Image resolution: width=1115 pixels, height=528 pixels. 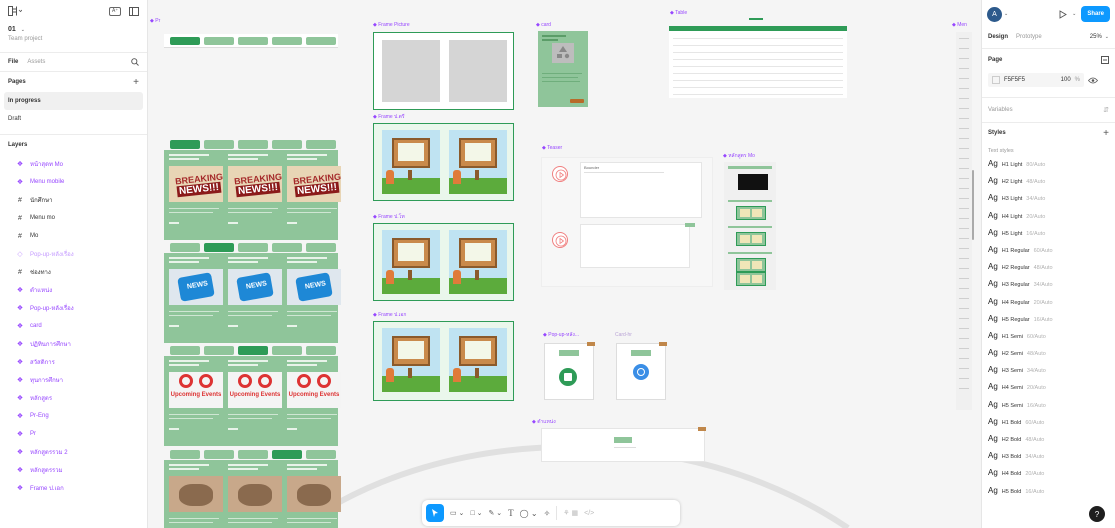 What do you see at coordinates (1105, 60) in the screenshot?
I see `export-icon` at bounding box center [1105, 60].